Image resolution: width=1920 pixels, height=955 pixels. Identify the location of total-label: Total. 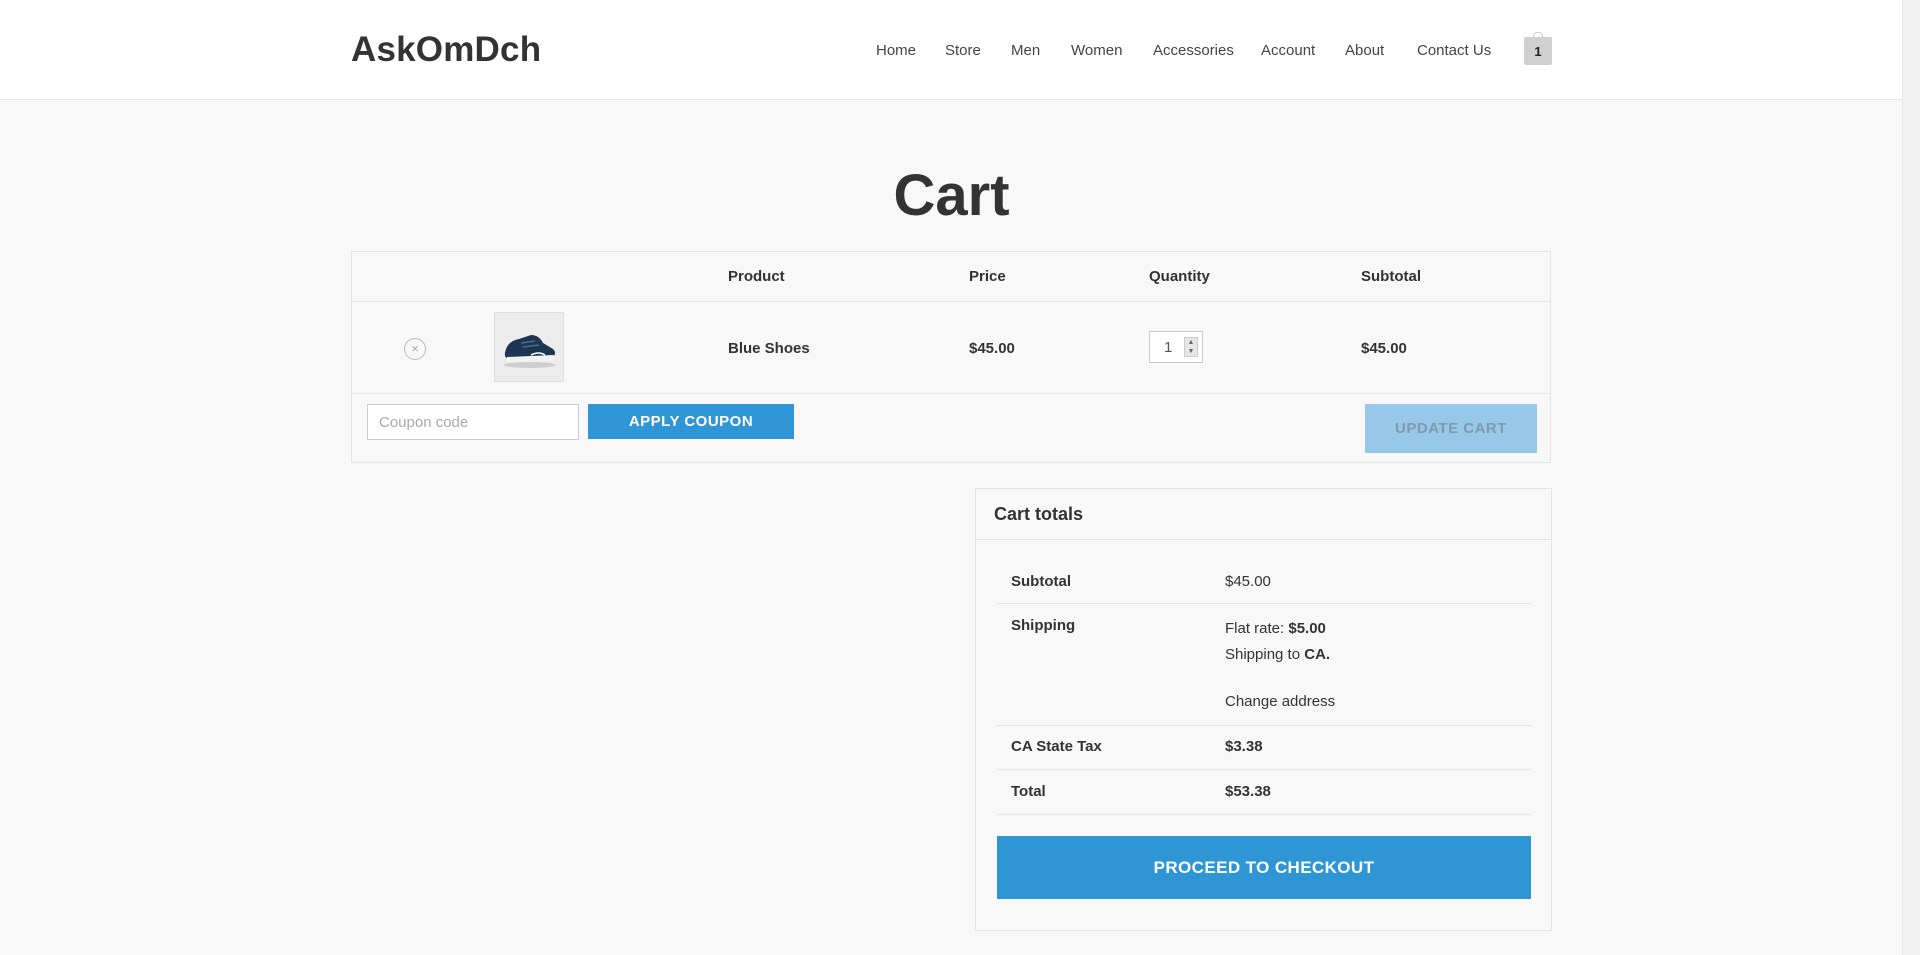
(1028, 791).